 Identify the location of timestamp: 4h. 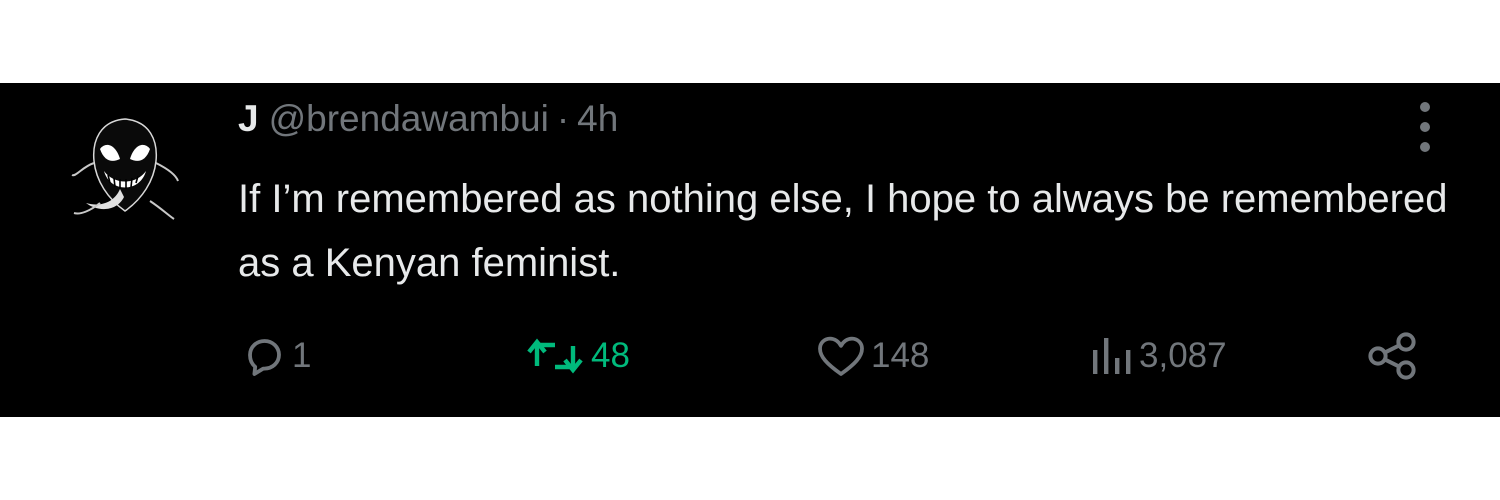
(597, 118).